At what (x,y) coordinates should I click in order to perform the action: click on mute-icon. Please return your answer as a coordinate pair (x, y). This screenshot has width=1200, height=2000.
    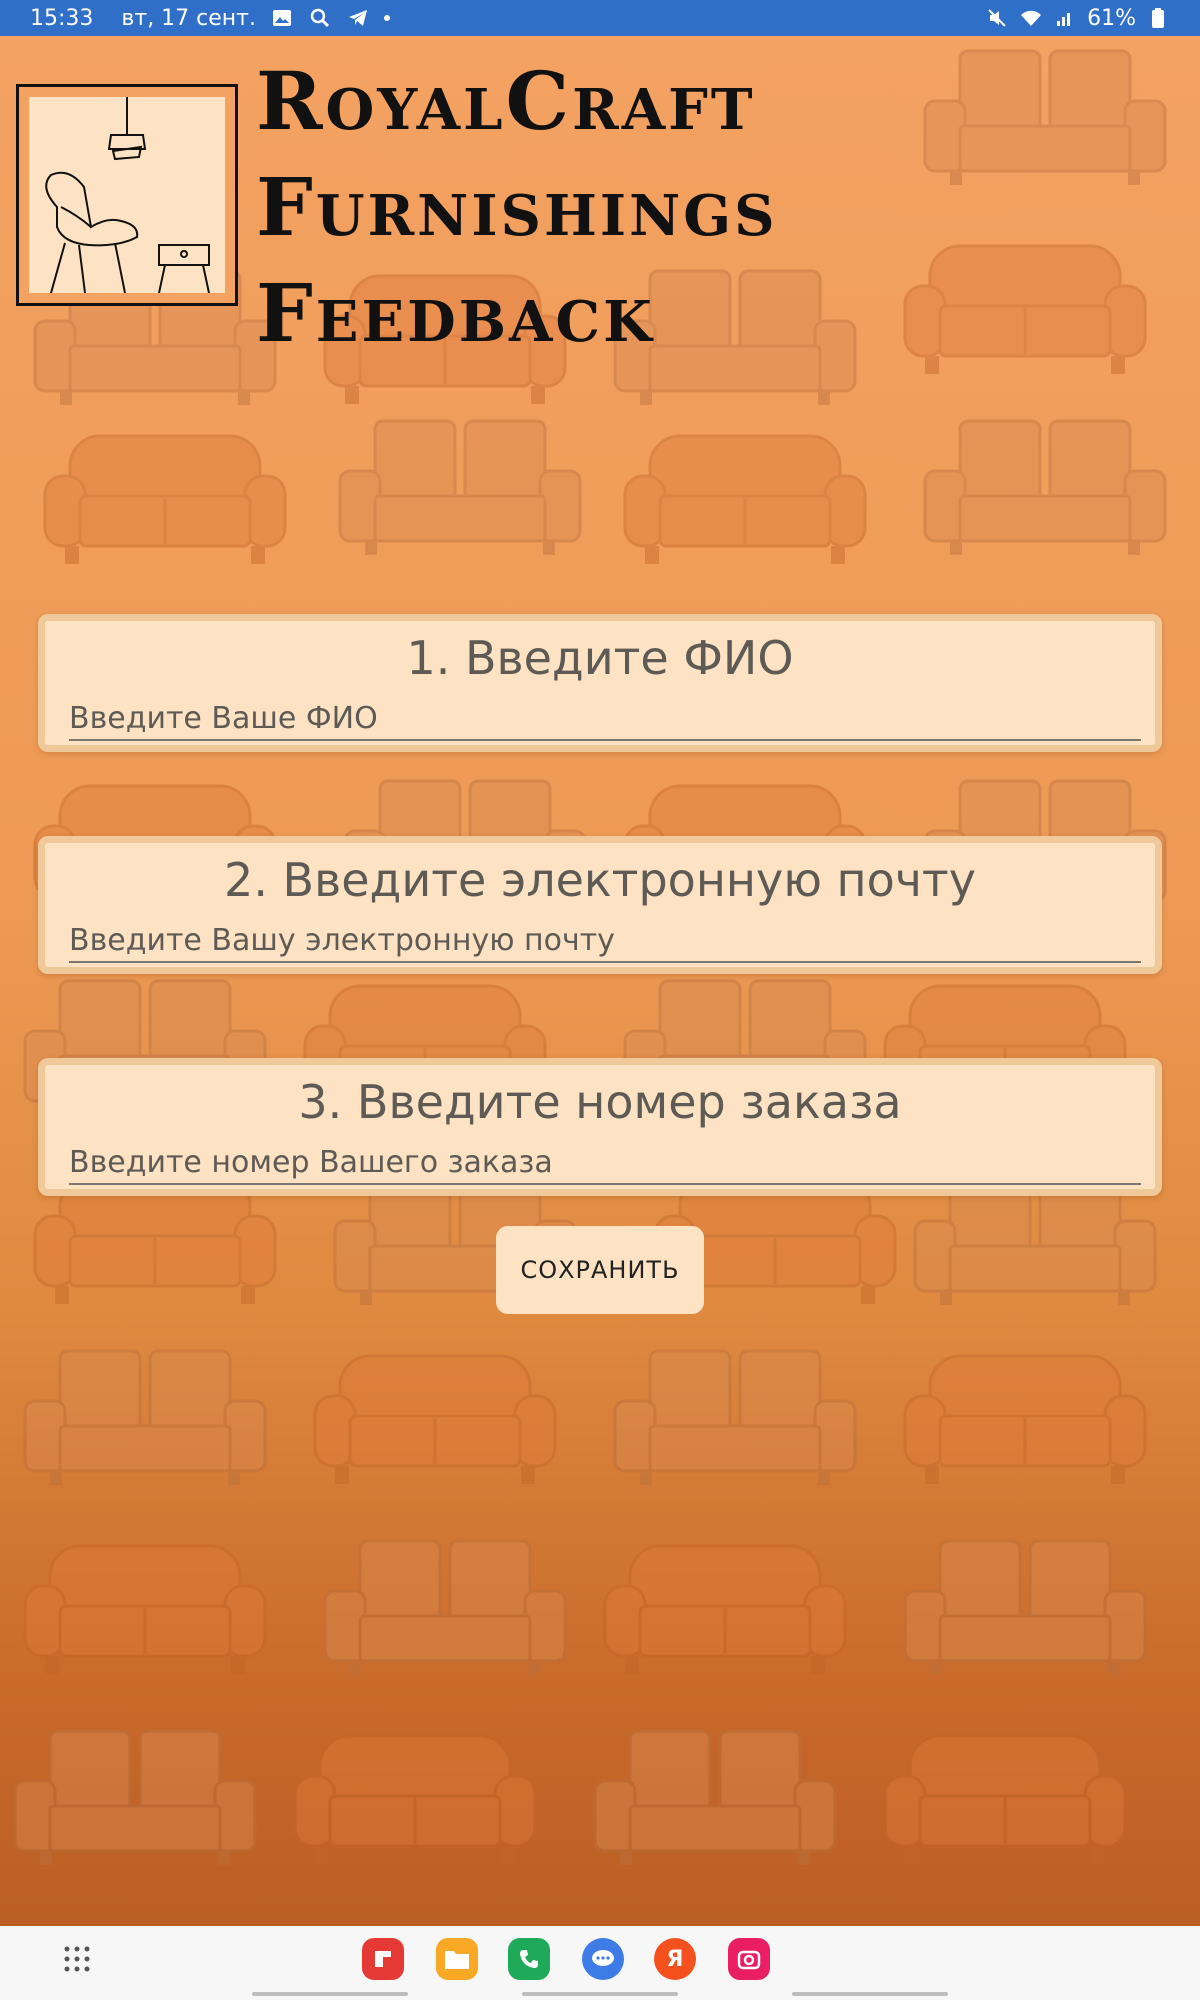
    Looking at the image, I should click on (997, 18).